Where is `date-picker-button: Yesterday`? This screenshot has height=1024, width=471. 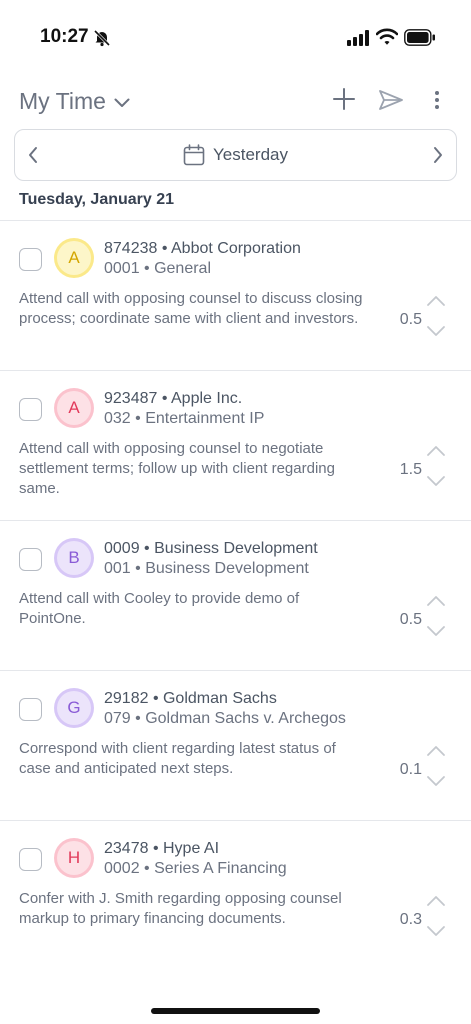
date-picker-button: Yesterday is located at coordinates (235, 155).